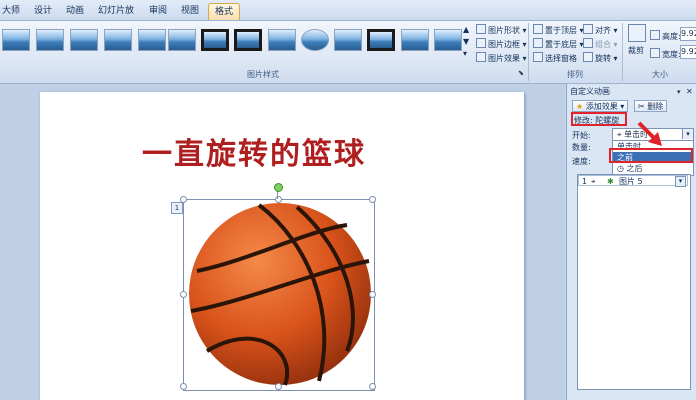 This screenshot has width=696, height=400. What do you see at coordinates (655, 53) in the screenshot?
I see `width-icon` at bounding box center [655, 53].